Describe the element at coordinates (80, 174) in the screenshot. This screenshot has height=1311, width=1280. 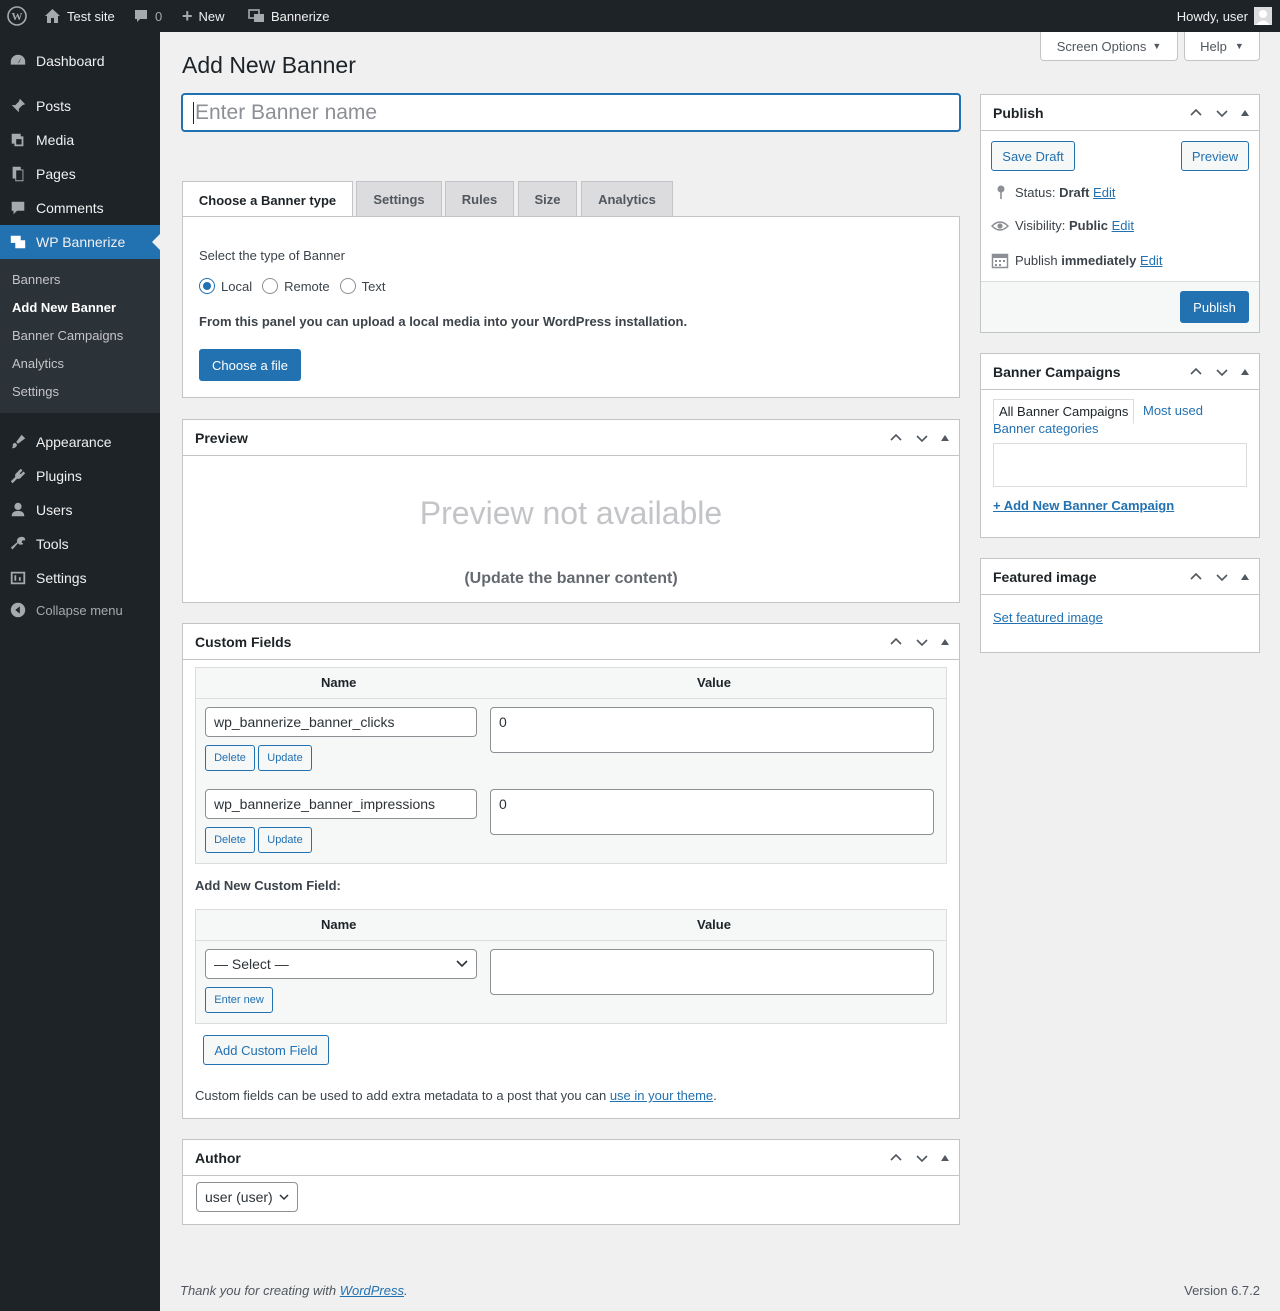
I see `menu-item-pages: Pages` at that location.